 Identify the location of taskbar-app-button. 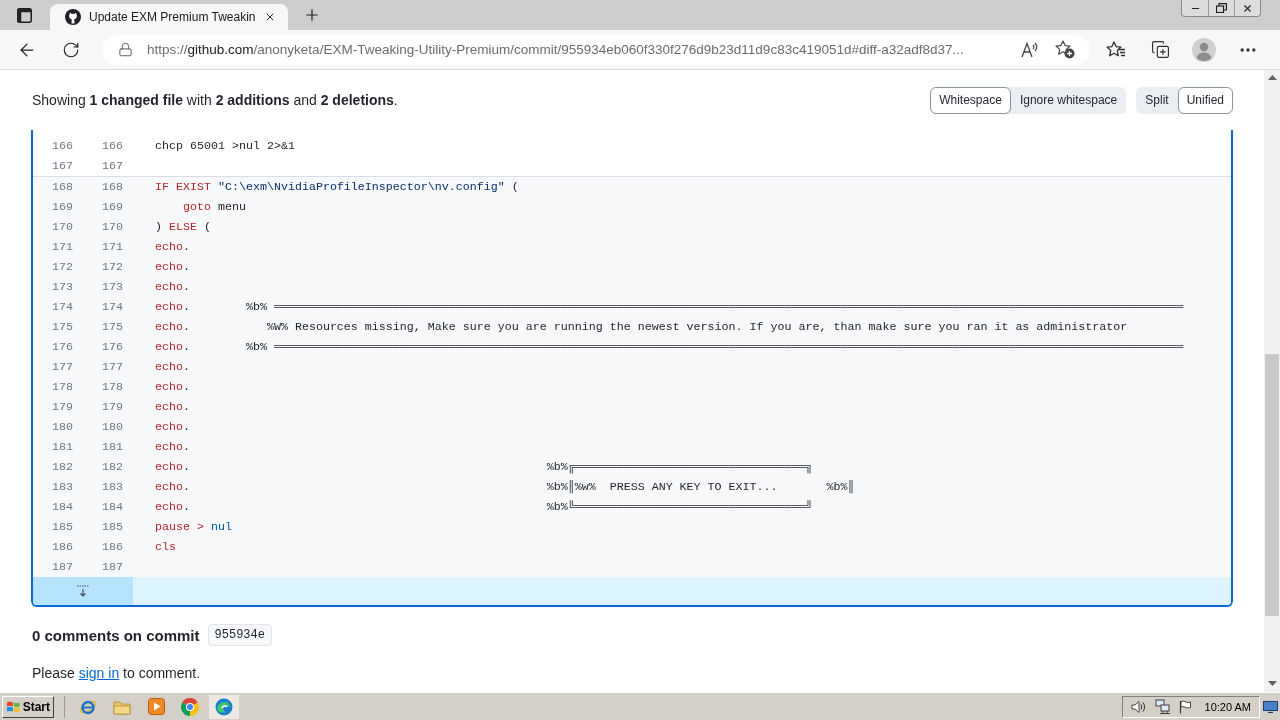
(224, 706).